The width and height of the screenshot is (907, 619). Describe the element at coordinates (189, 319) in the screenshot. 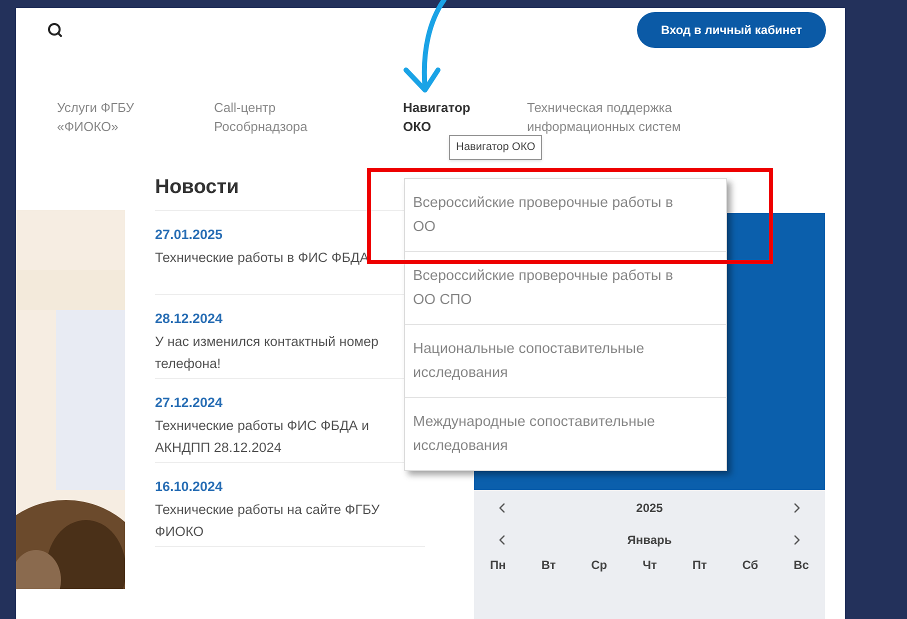

I see `news-date: 28.12.2024` at that location.